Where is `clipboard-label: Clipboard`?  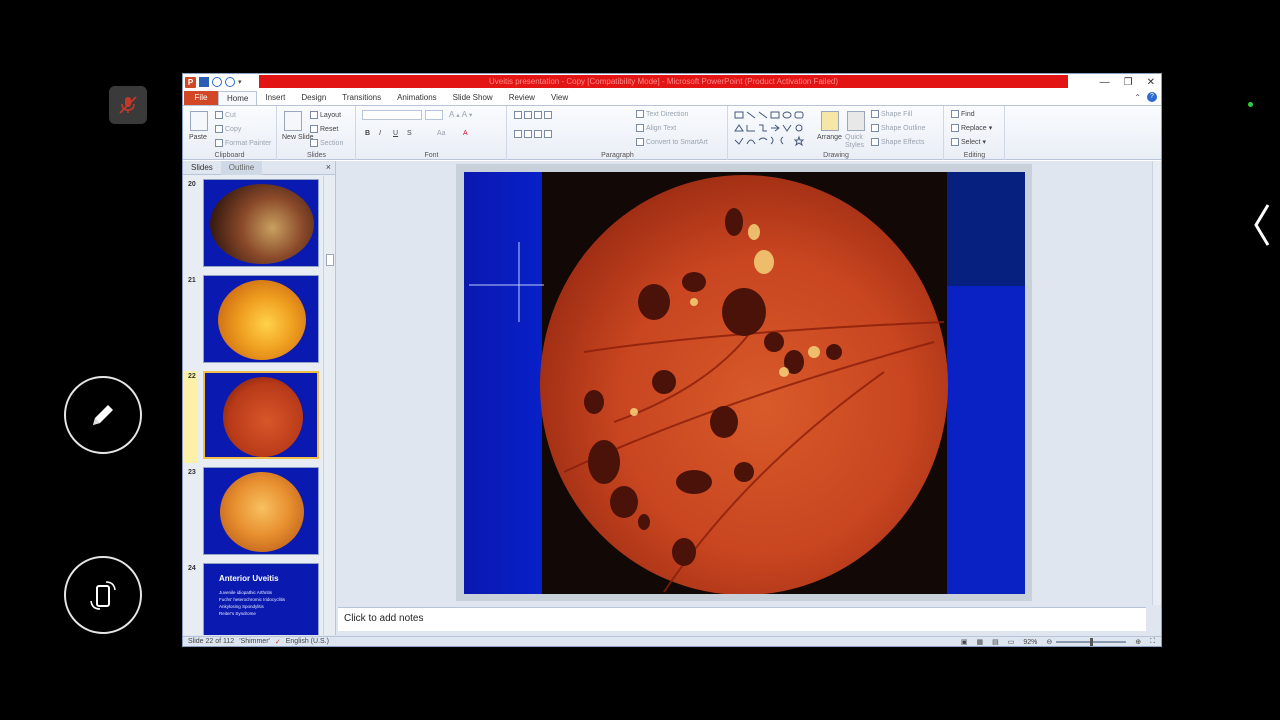 clipboard-label: Clipboard is located at coordinates (229, 155).